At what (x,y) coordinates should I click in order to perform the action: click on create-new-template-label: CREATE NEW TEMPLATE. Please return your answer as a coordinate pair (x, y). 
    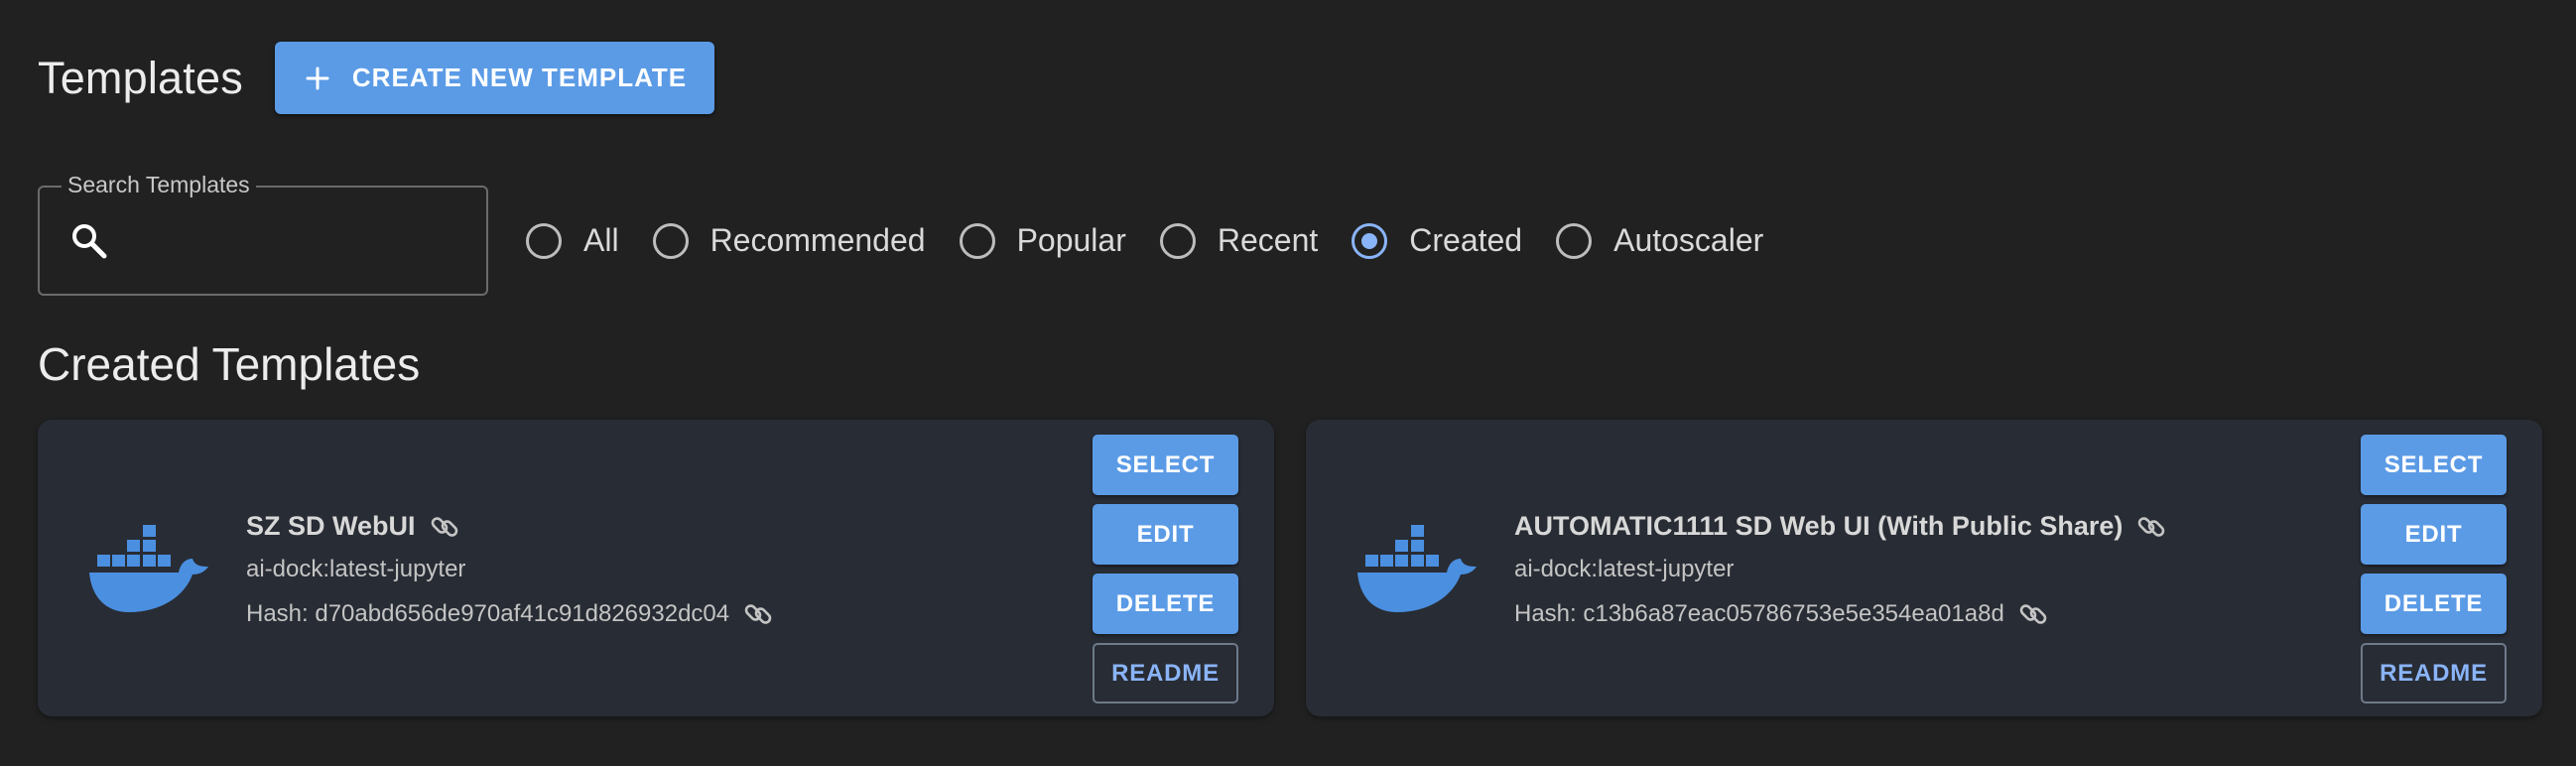
    Looking at the image, I should click on (520, 77).